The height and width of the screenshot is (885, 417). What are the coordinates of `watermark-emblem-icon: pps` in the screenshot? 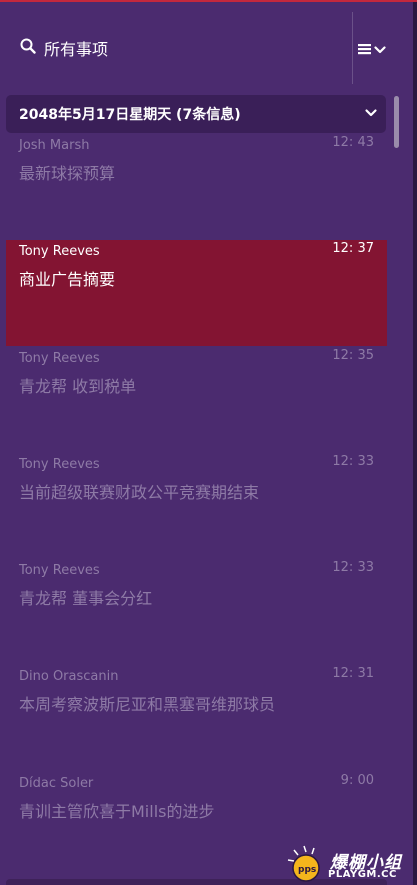 It's located at (303, 863).